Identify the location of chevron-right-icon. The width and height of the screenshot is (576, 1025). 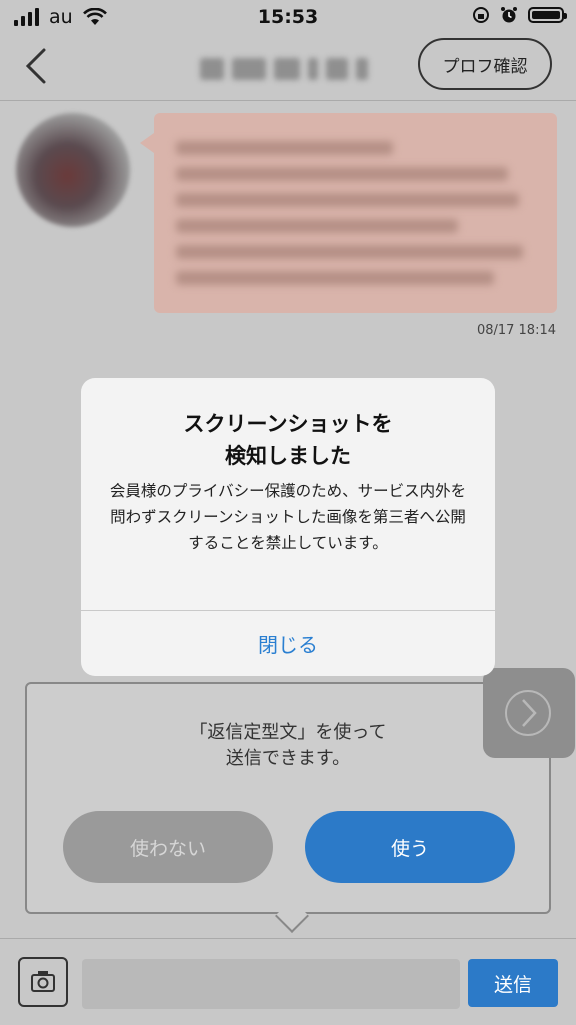
(529, 713).